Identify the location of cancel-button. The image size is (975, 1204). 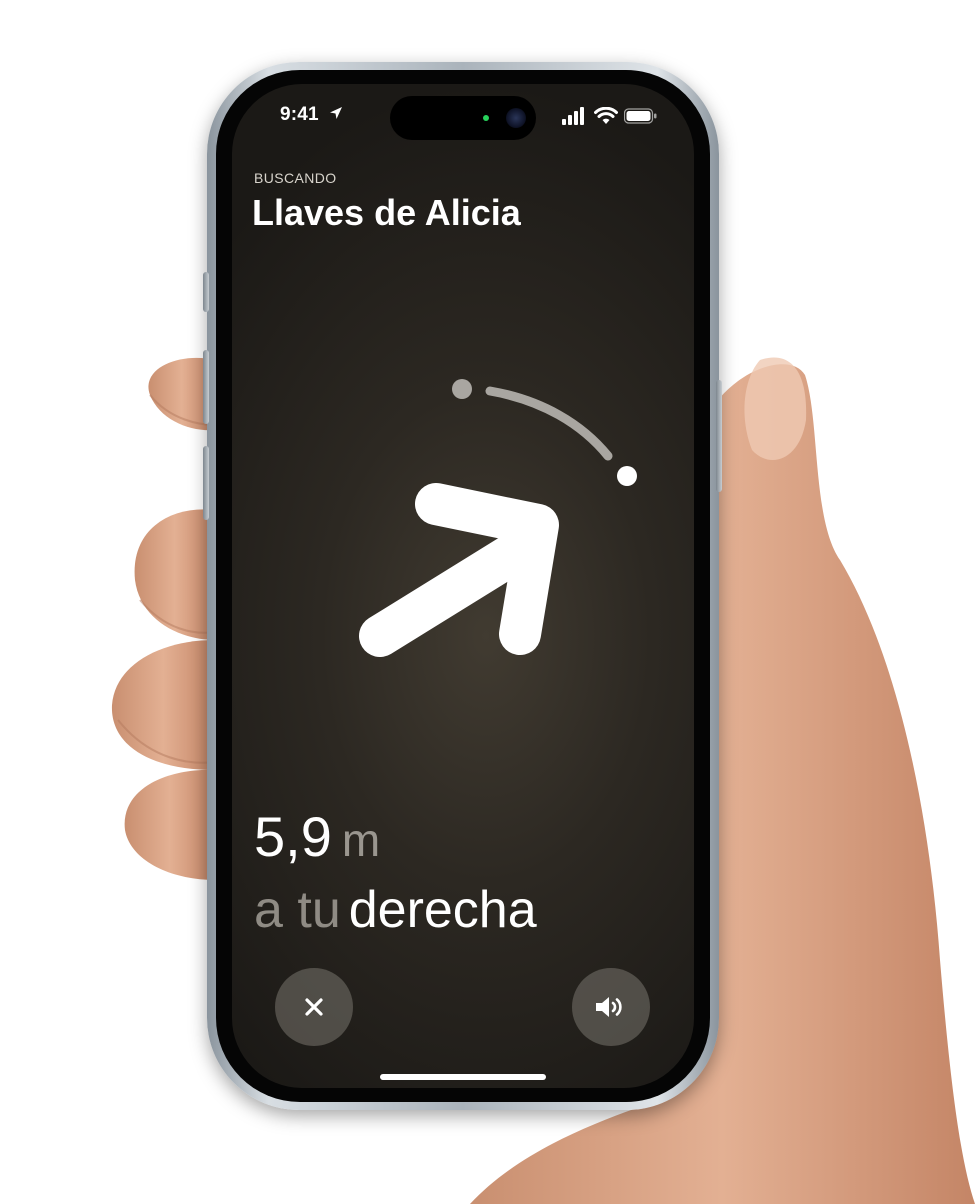
(314, 1007).